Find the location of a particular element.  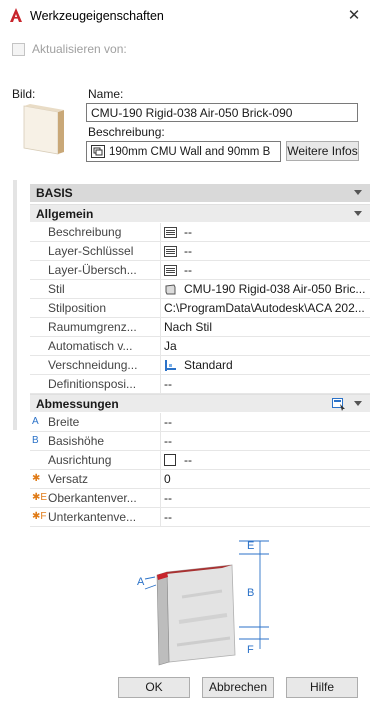

window-title: Werkzeugeigenschaften is located at coordinates (97, 16).